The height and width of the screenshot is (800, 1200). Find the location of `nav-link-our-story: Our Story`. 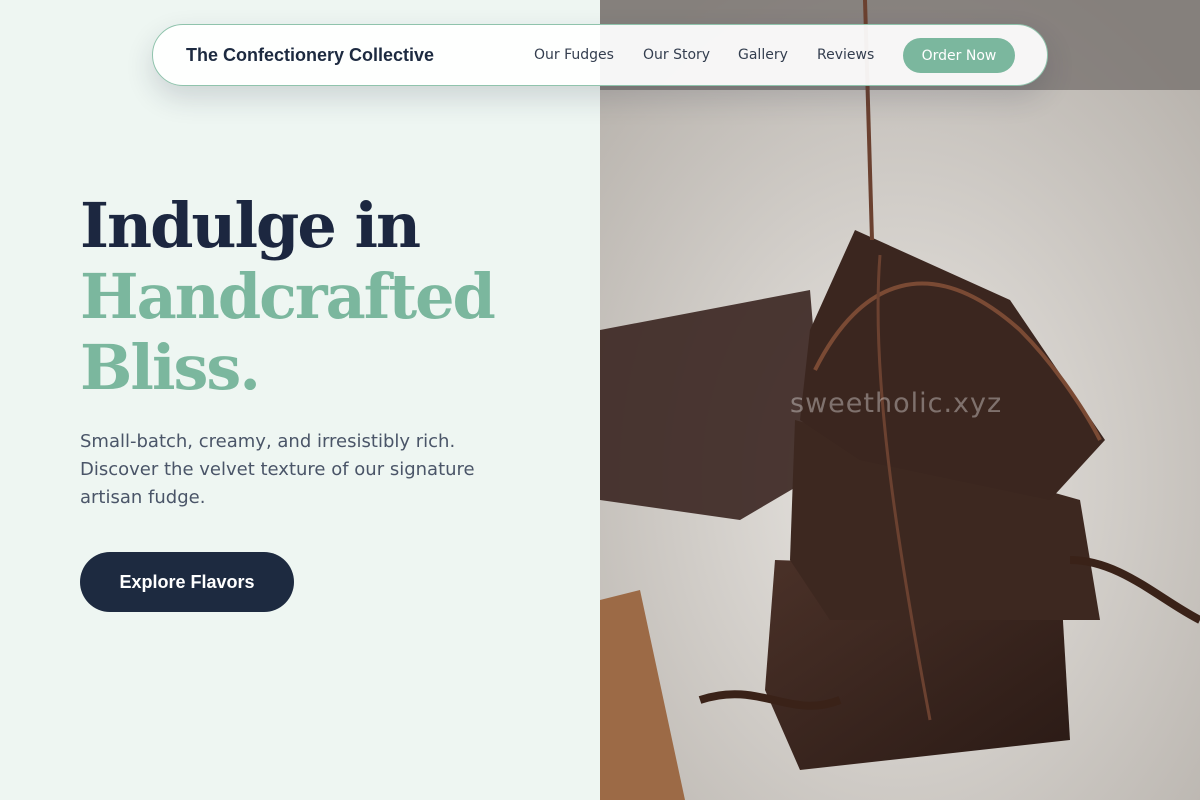

nav-link-our-story: Our Story is located at coordinates (676, 55).